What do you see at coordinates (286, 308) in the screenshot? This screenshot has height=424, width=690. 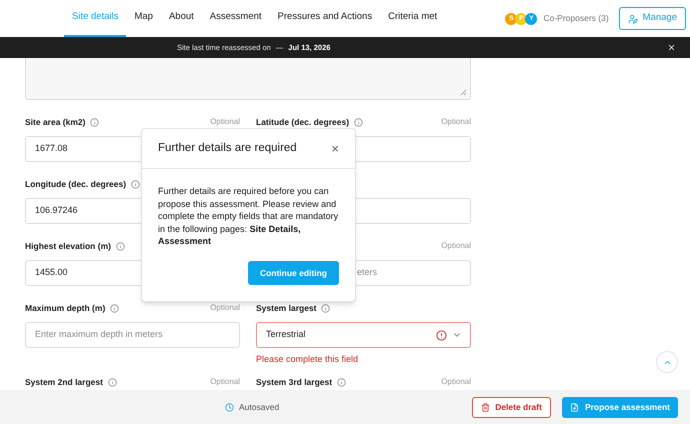 I see `field-label: System largest` at bounding box center [286, 308].